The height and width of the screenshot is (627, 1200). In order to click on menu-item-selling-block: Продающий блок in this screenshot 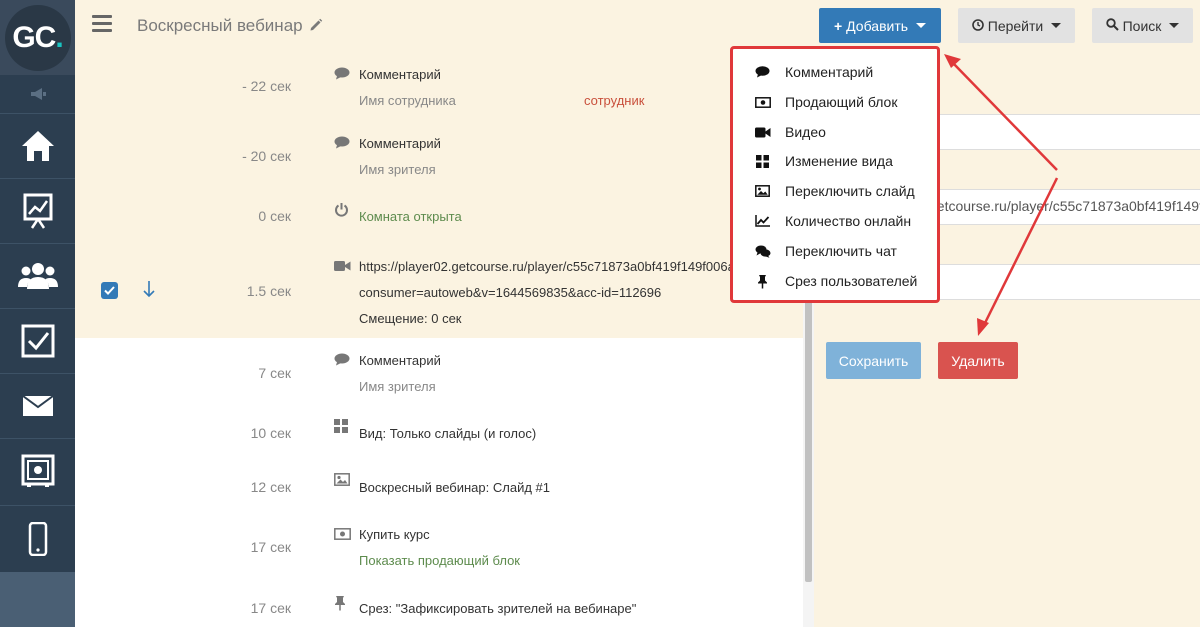, I will do `click(825, 102)`.